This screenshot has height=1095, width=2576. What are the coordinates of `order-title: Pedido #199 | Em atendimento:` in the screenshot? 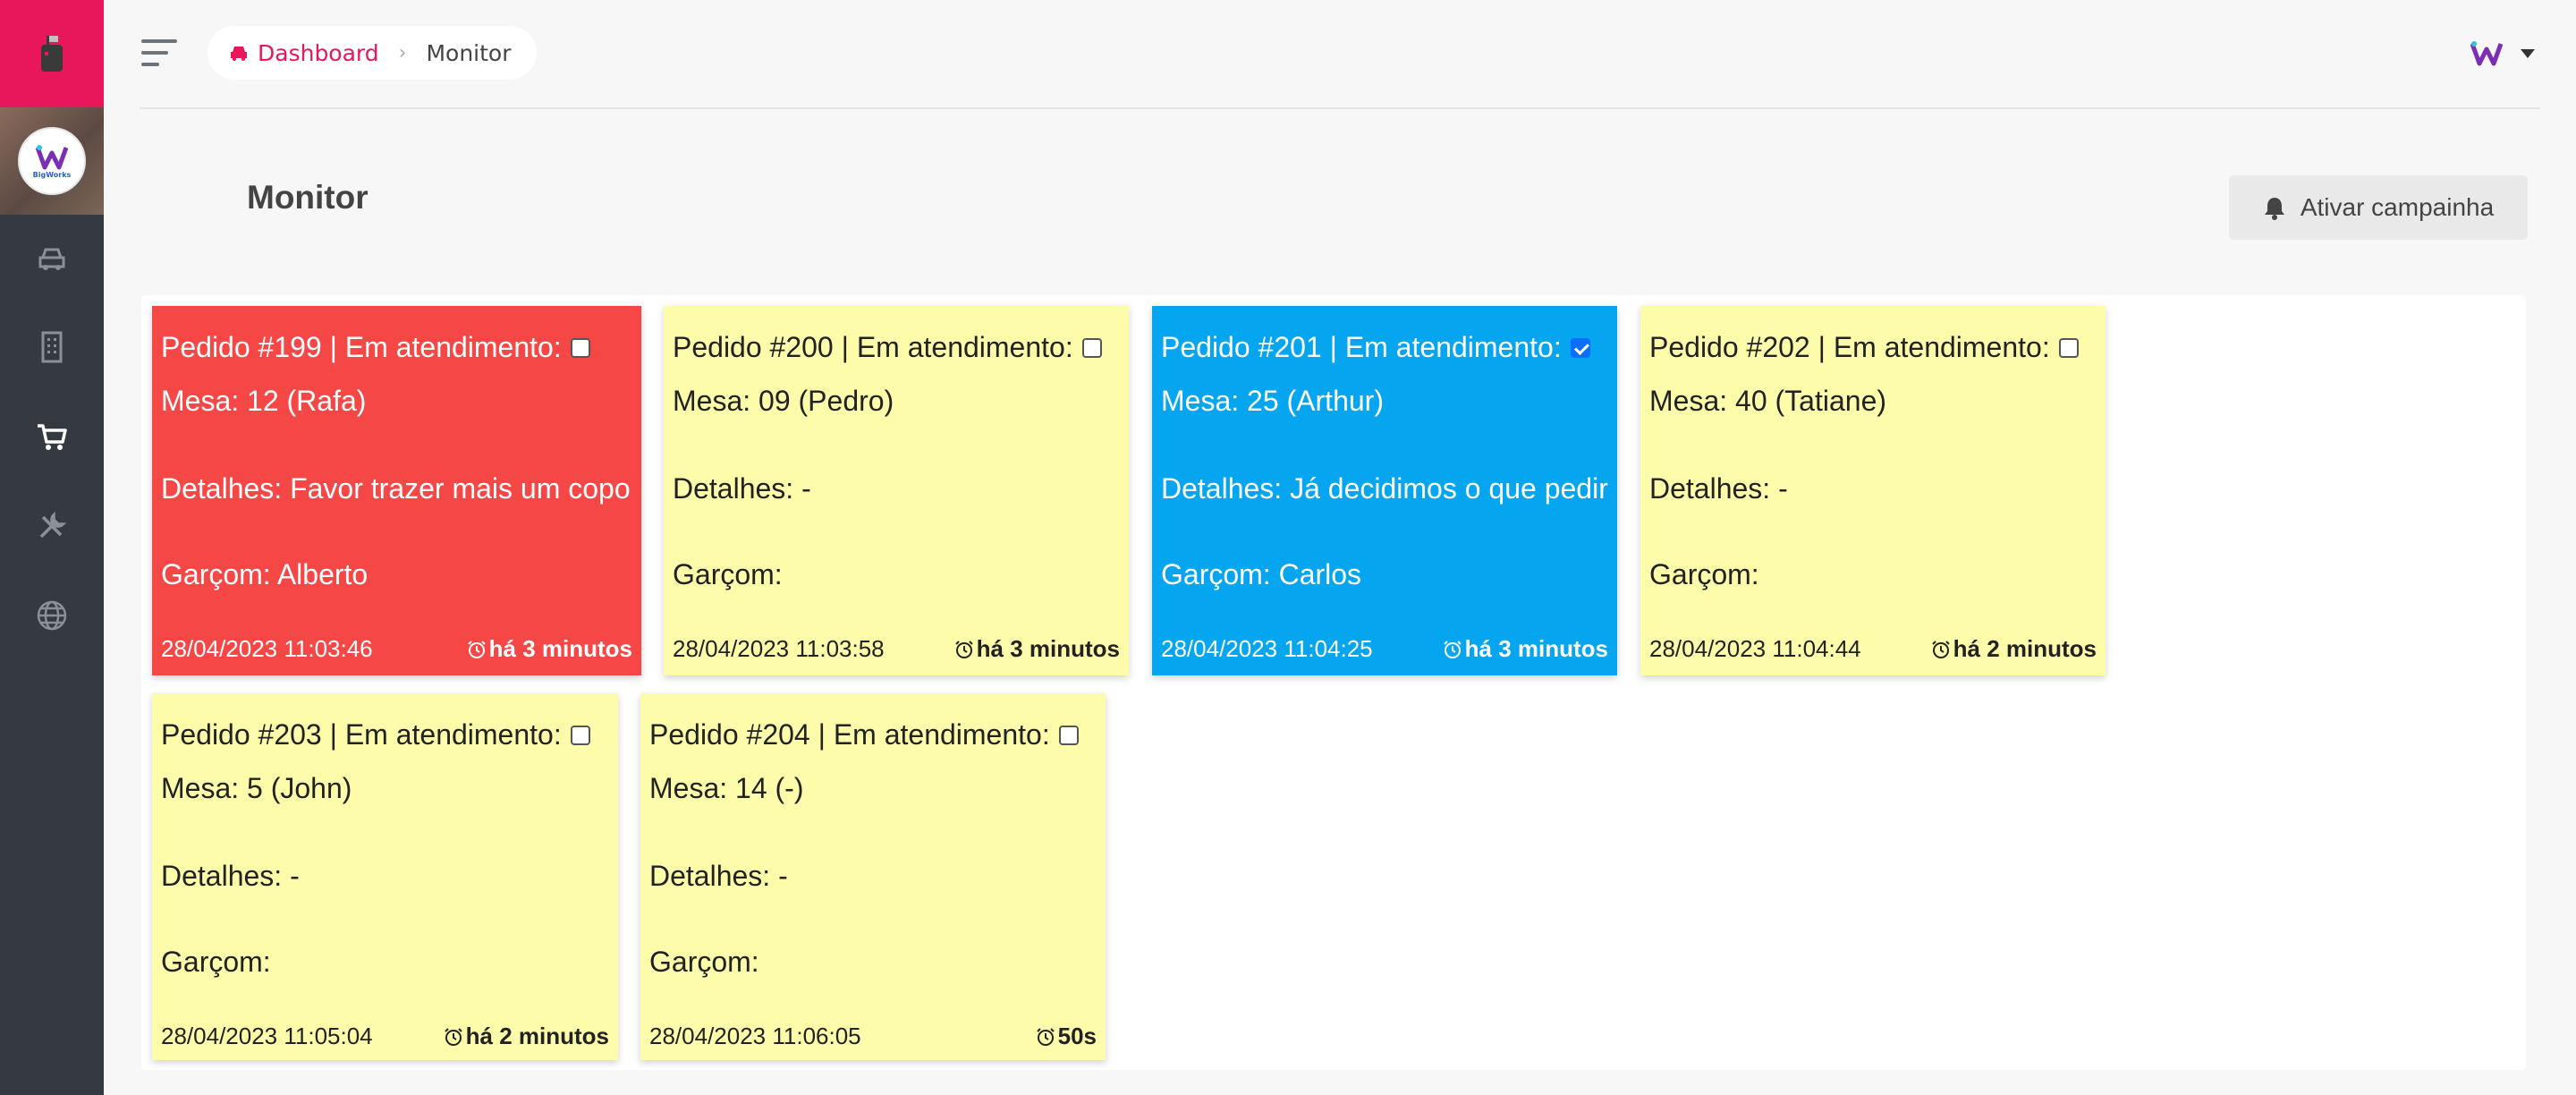 It's located at (361, 347).